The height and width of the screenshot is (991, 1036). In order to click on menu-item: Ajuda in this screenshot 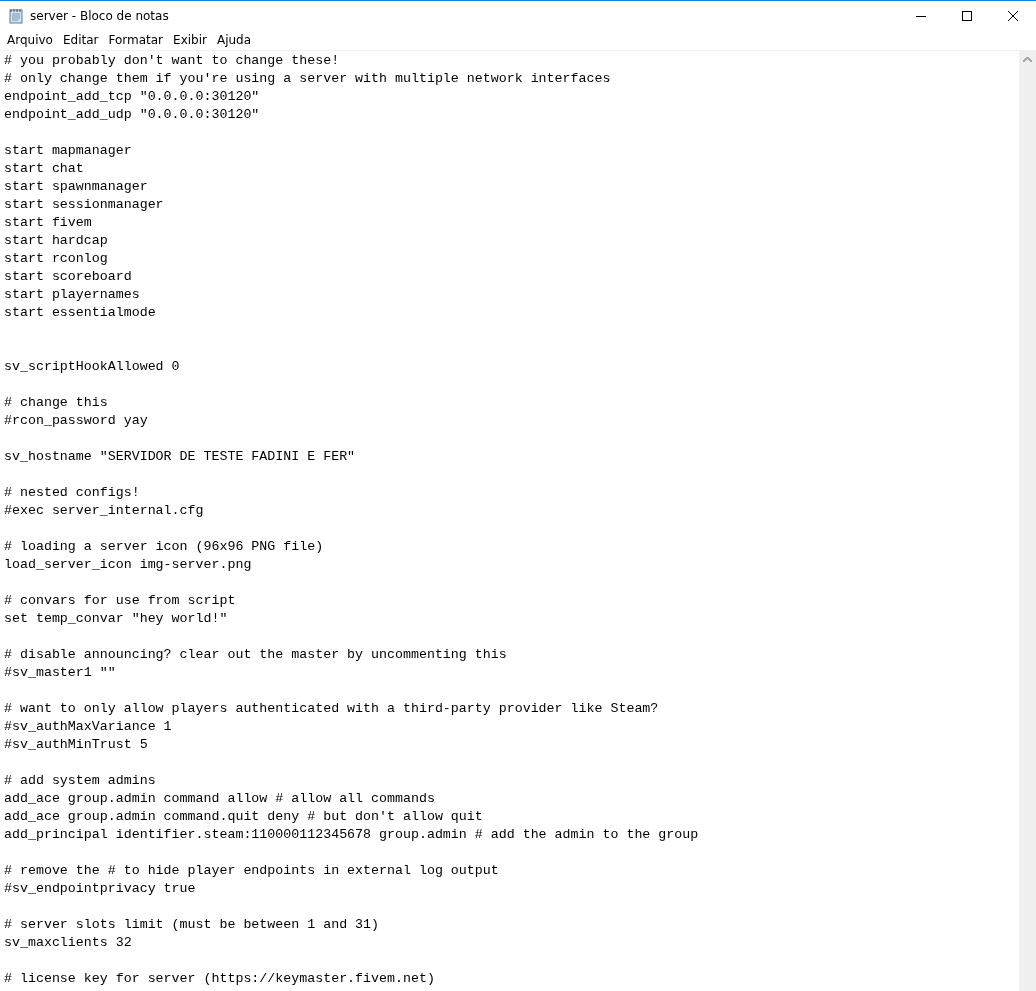, I will do `click(234, 40)`.